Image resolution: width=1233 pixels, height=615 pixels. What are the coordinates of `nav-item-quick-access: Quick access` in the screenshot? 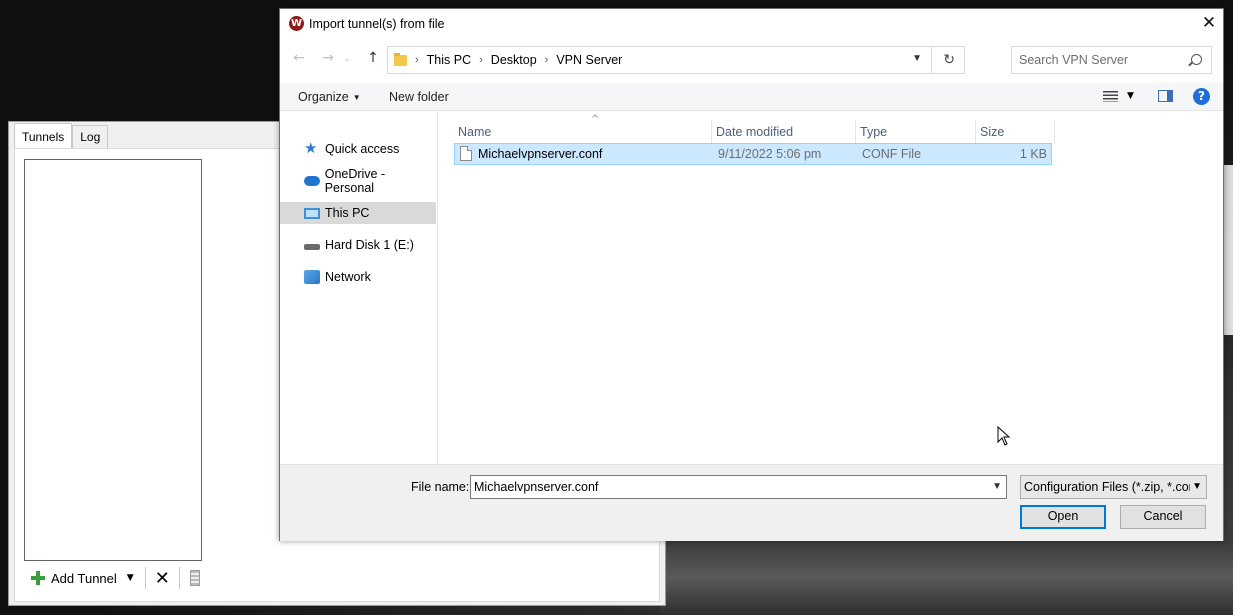 It's located at (358, 149).